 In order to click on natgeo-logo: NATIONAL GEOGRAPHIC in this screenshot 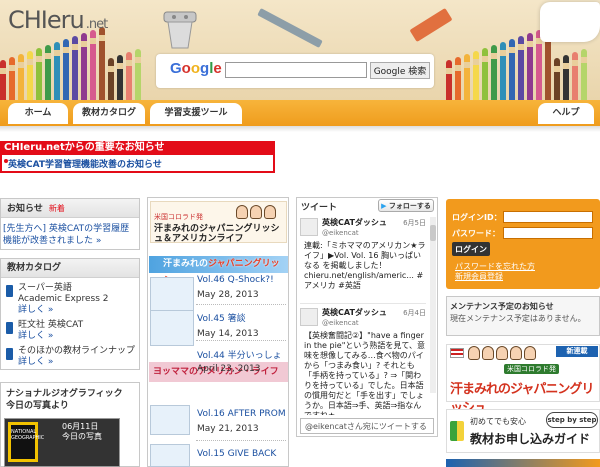, I will do `click(26, 442)`.